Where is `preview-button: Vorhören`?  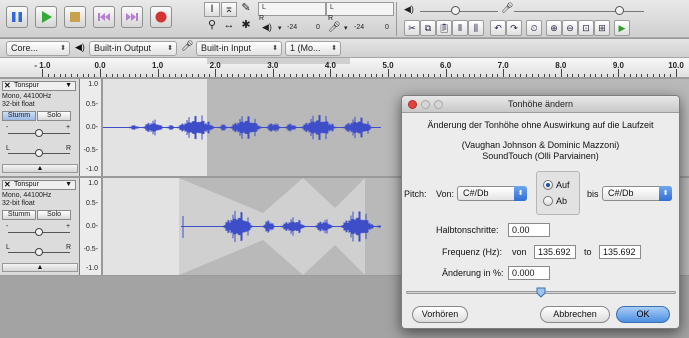 preview-button: Vorhören is located at coordinates (440, 314).